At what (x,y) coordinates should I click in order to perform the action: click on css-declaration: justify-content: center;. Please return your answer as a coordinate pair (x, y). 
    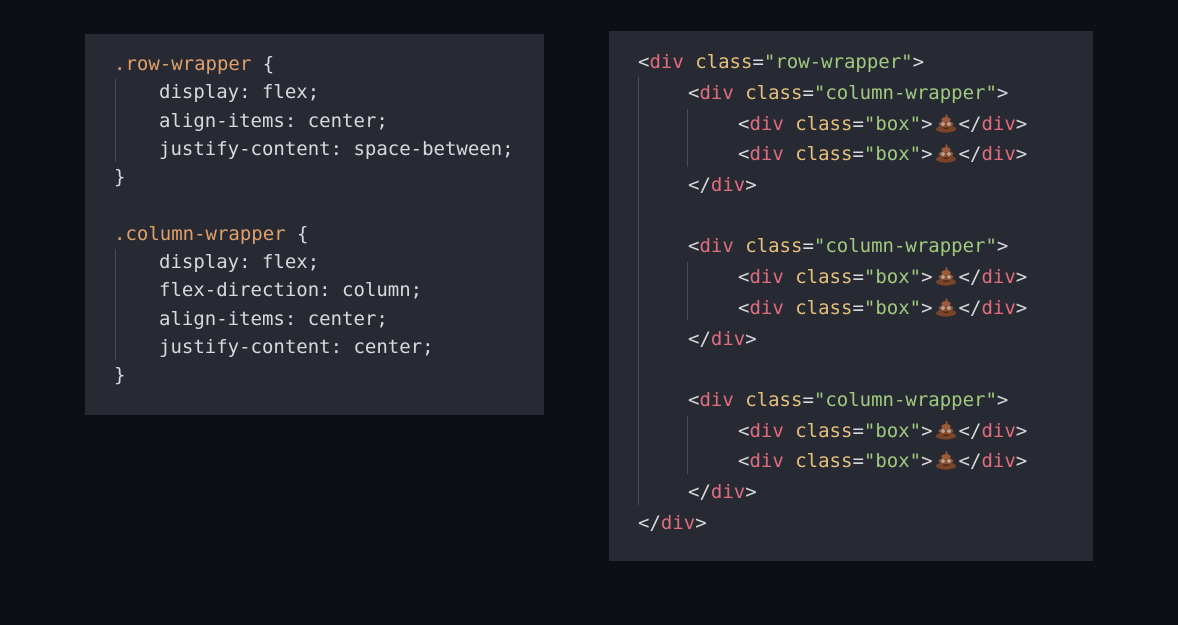
    Looking at the image, I should click on (296, 347).